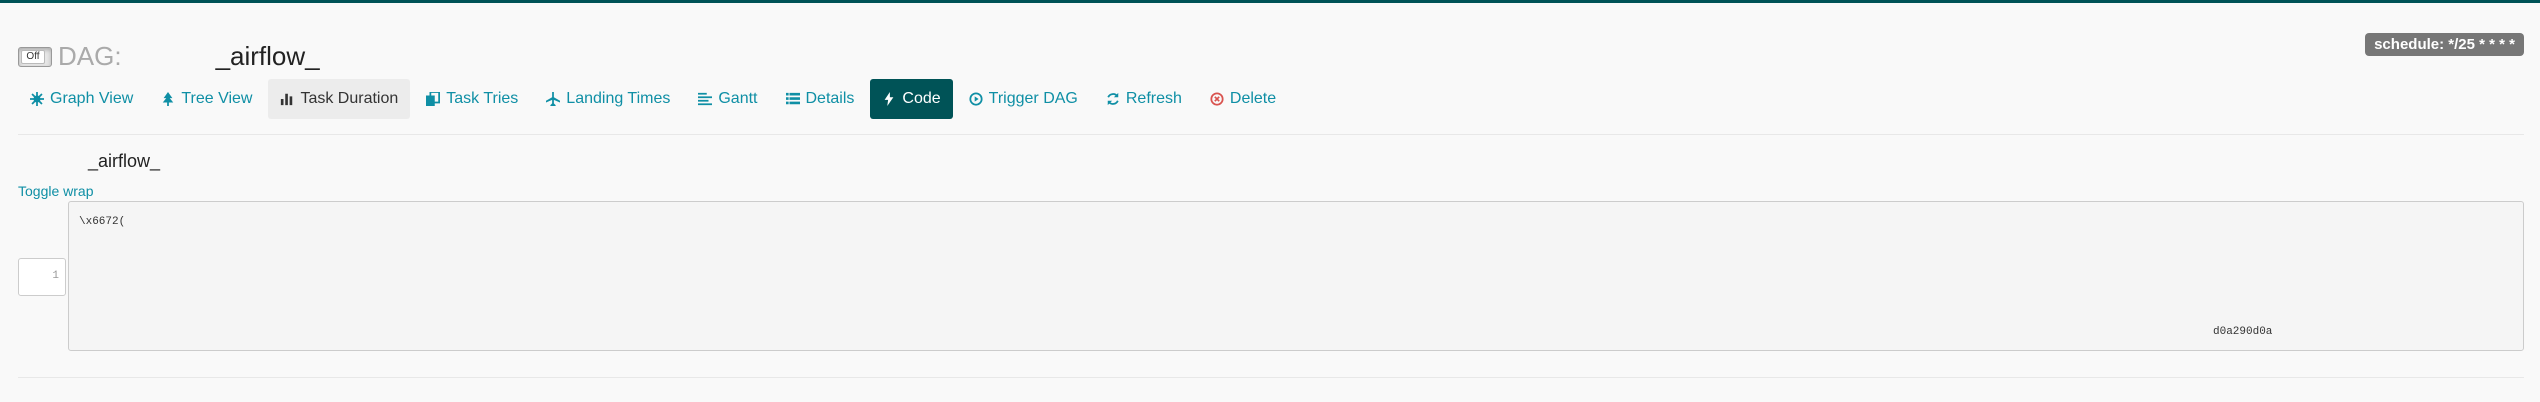  Describe the element at coordinates (2444, 44) in the screenshot. I see `schedule-badge: schedule: */25 * * * *` at that location.